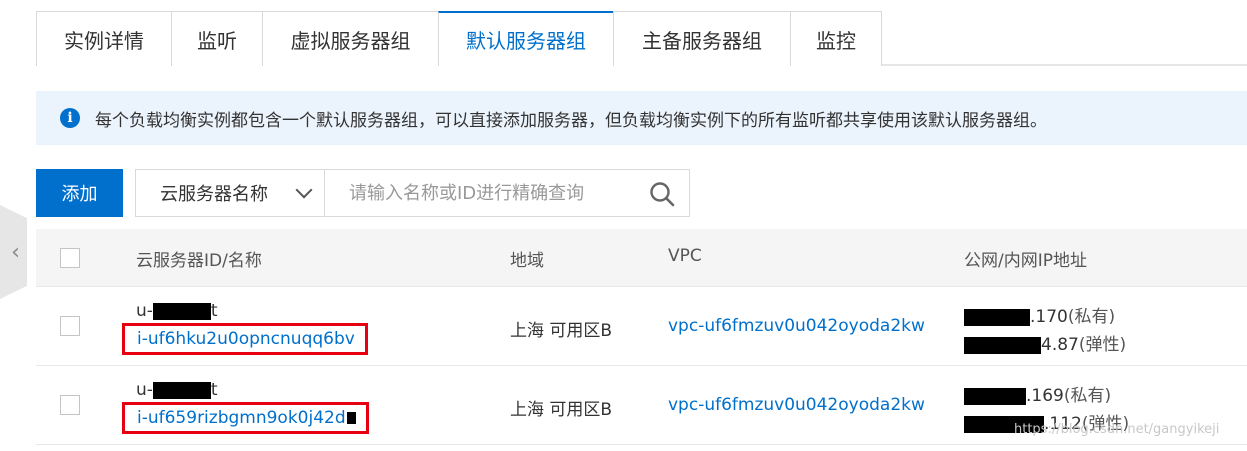 The width and height of the screenshot is (1247, 451). Describe the element at coordinates (527, 261) in the screenshot. I see `column-header-region: 地域` at that location.